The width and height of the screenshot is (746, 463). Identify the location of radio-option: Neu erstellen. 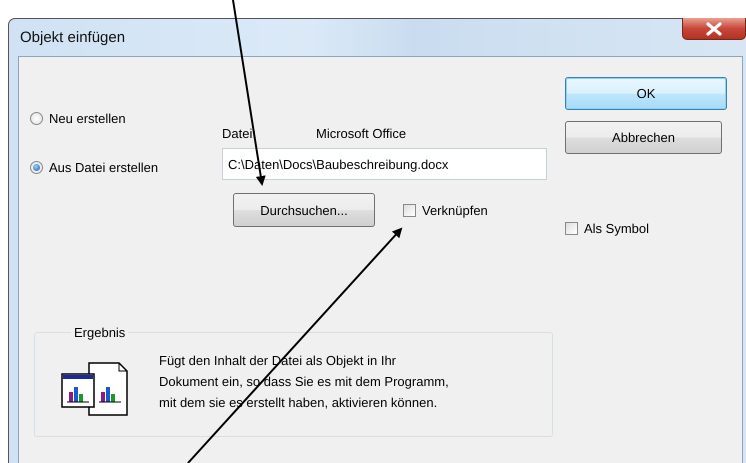
(126, 118).